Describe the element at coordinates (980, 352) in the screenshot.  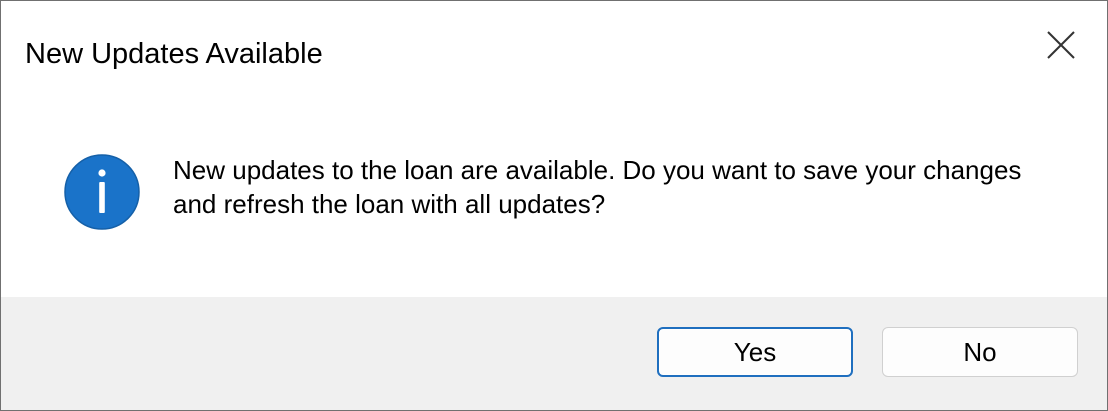
I see `no-button: No` at that location.